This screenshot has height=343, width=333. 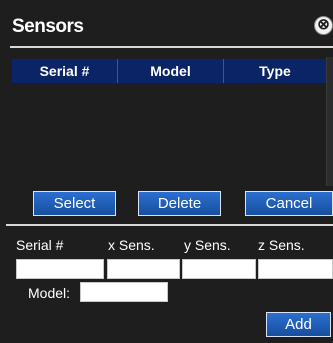 What do you see at coordinates (65, 71) in the screenshot?
I see `column-header-serial: Serial #` at bounding box center [65, 71].